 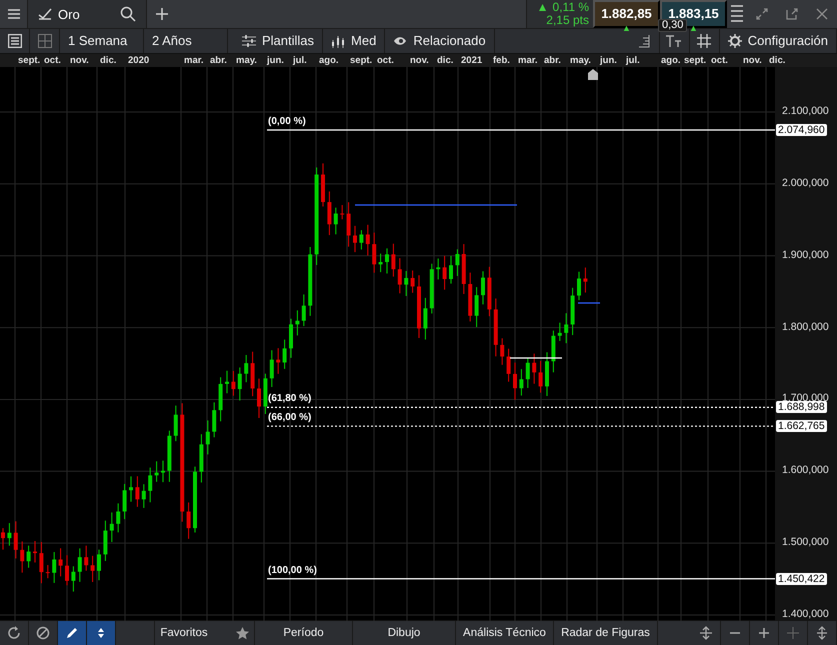 I want to click on percent-change: 0,11 %, so click(x=570, y=7).